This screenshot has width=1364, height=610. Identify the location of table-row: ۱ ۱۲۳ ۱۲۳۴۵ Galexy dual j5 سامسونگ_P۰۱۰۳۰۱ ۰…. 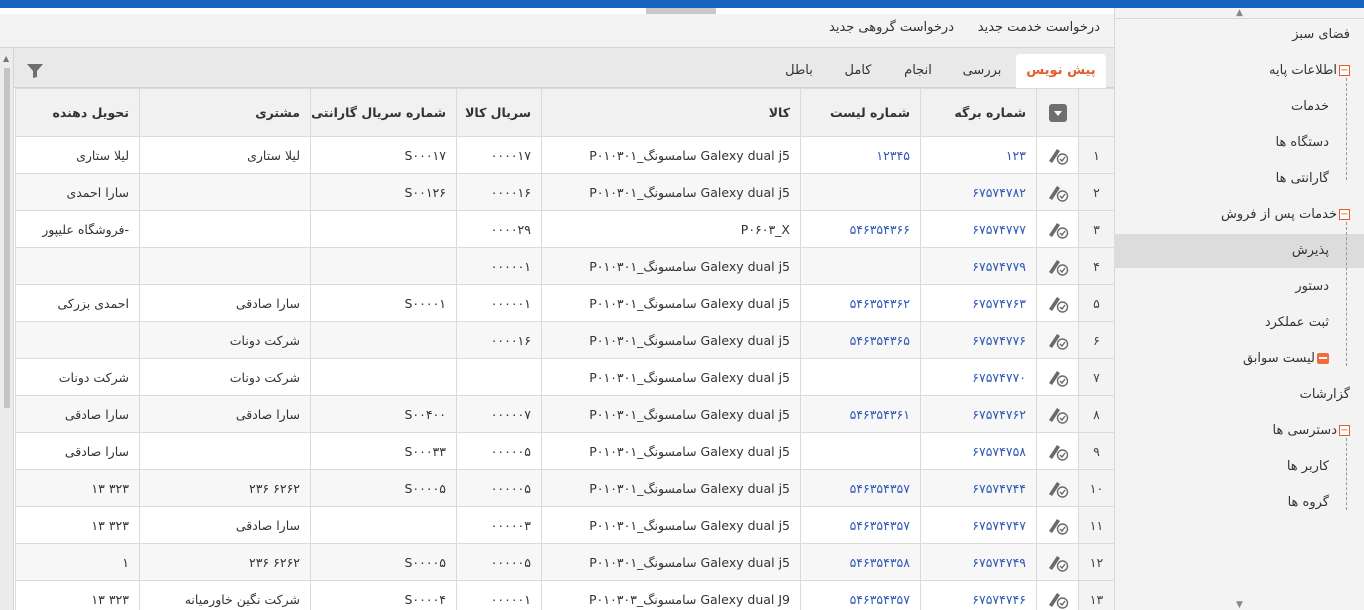
(564, 155).